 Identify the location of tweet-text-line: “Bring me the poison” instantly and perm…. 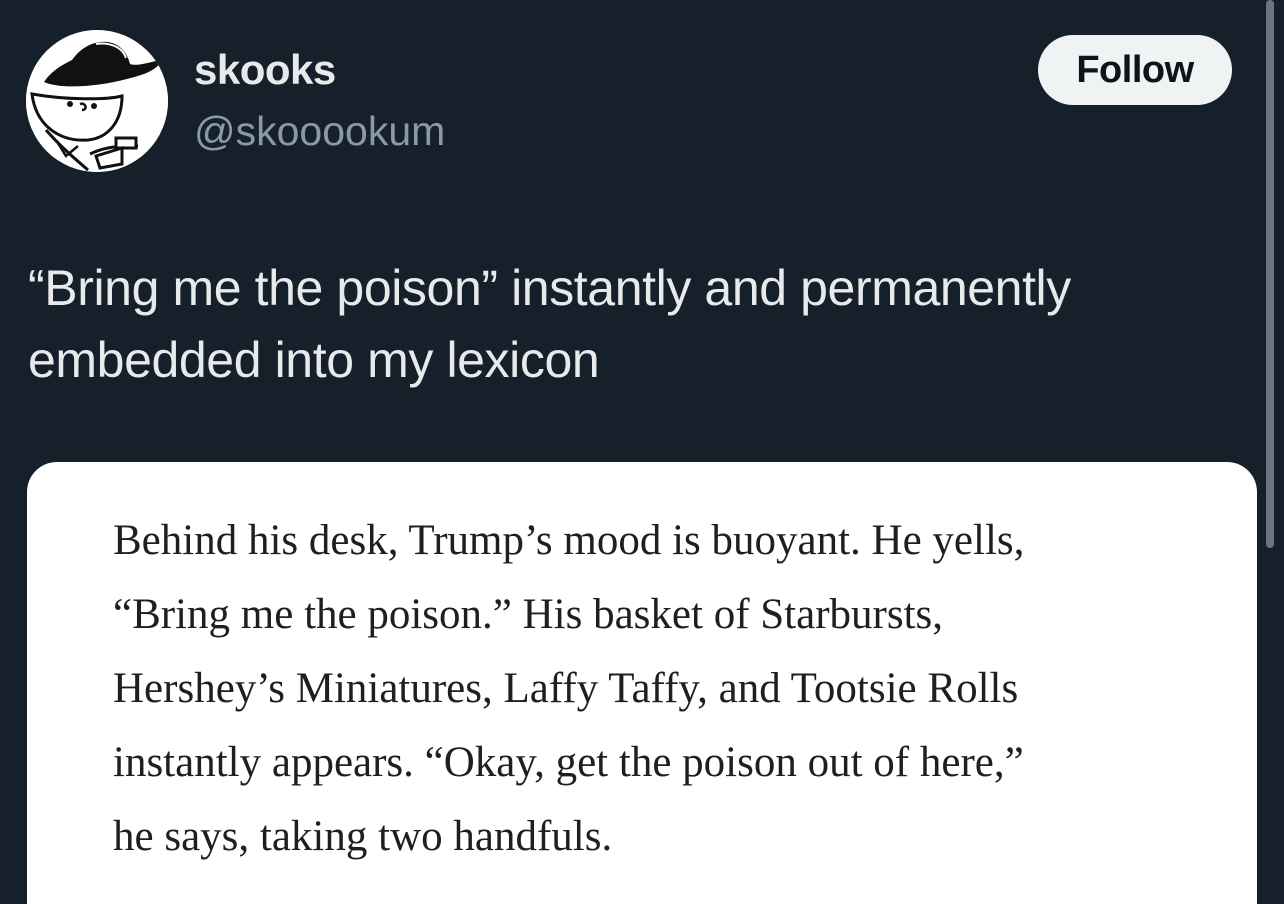
(549, 288).